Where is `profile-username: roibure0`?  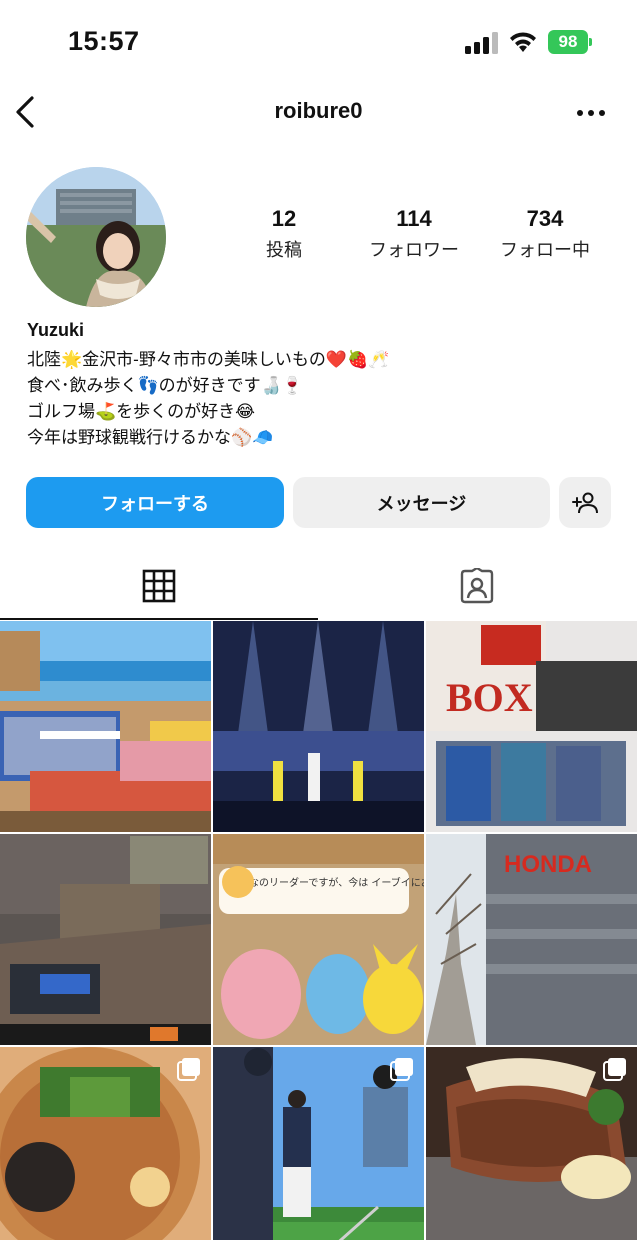 profile-username: roibure0 is located at coordinates (318, 110).